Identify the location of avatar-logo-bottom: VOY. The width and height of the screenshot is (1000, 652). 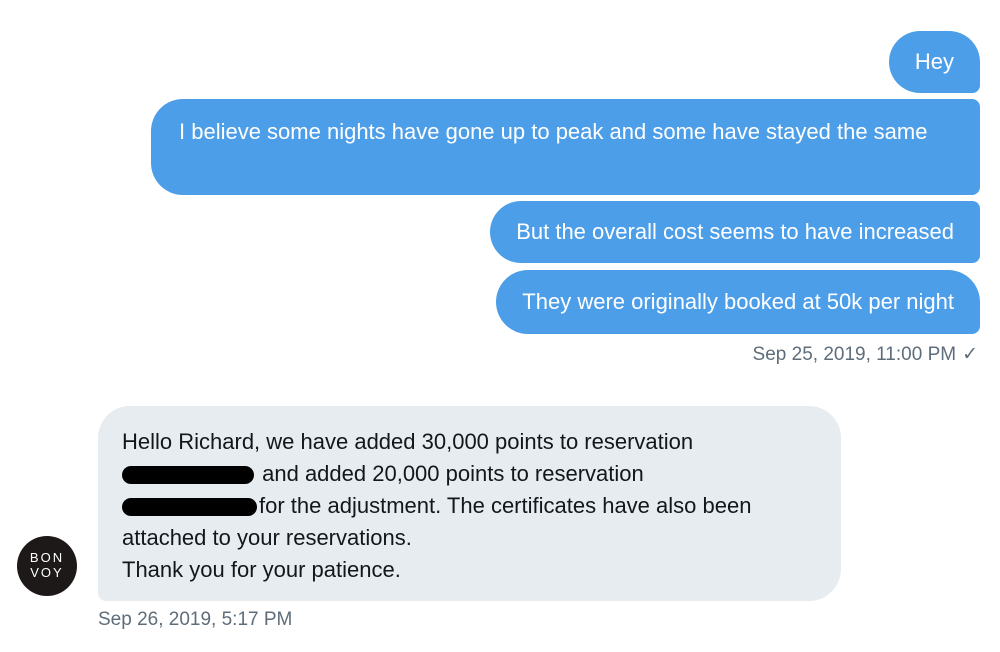
(47, 572).